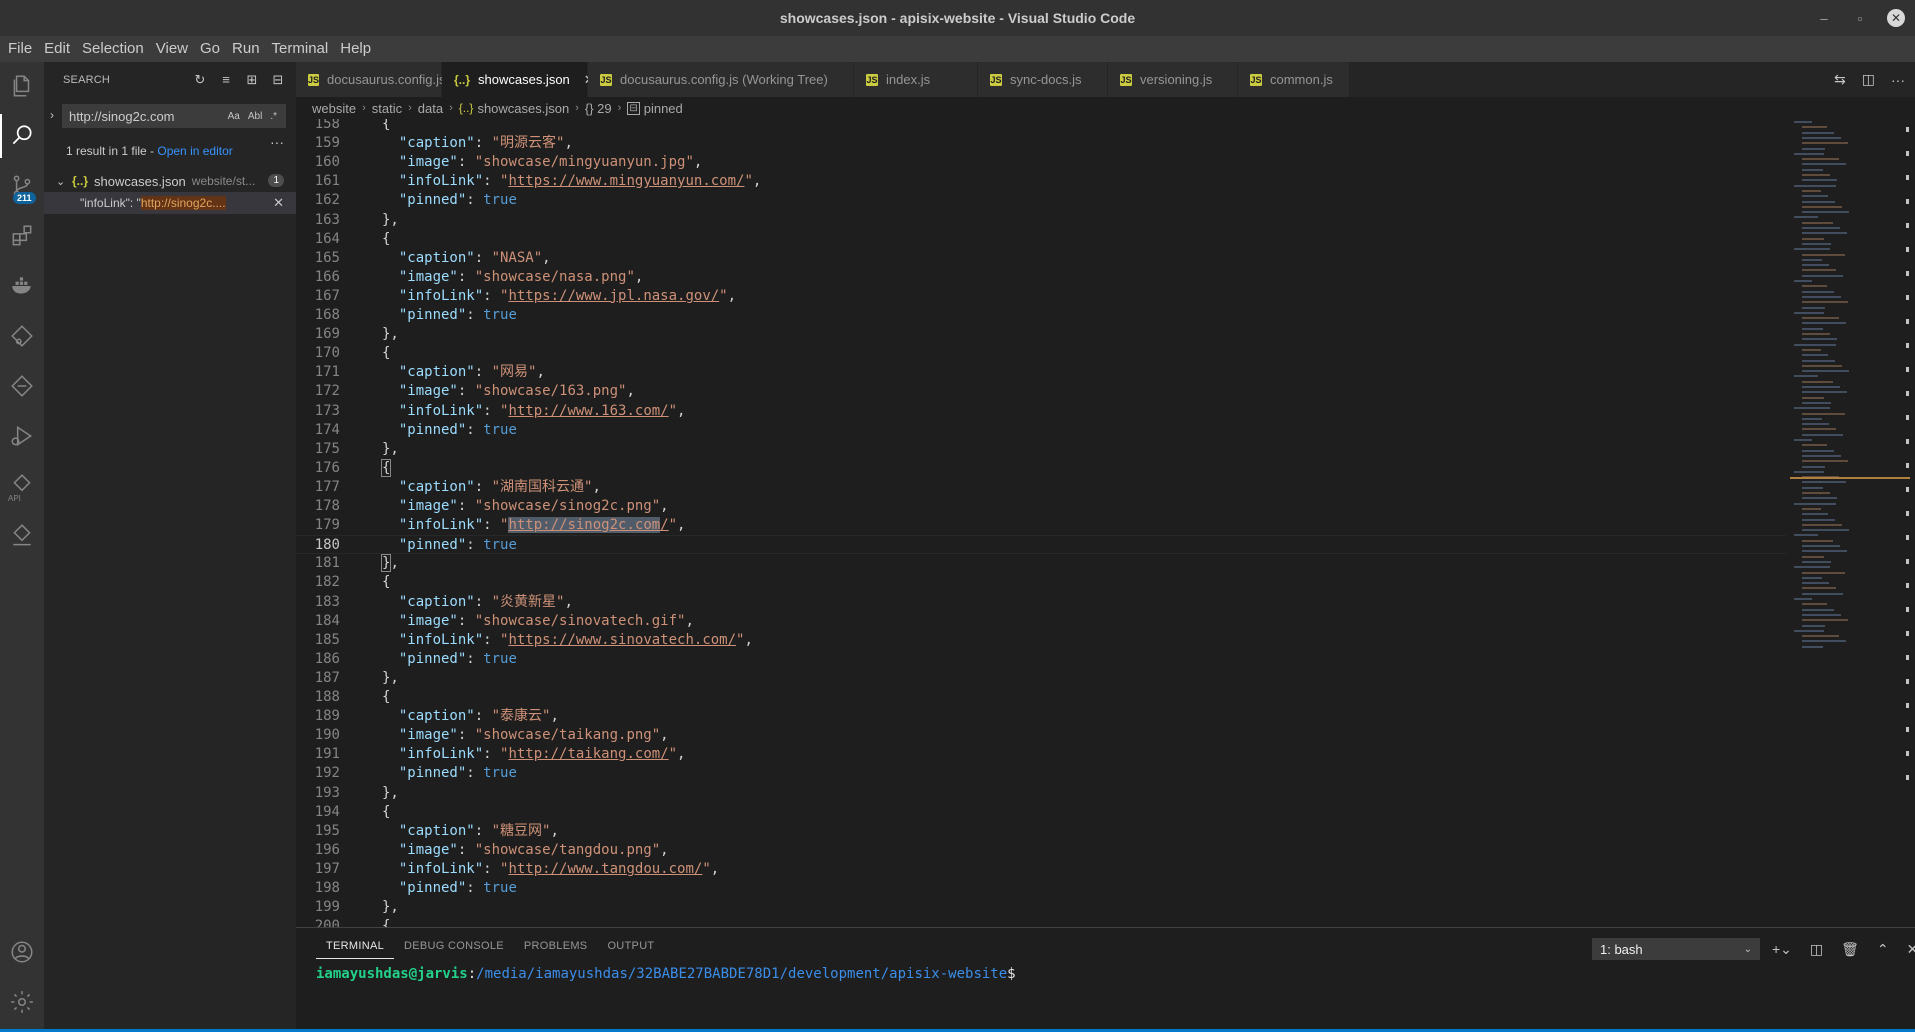  Describe the element at coordinates (454, 947) in the screenshot. I see `tab-debug-console: DEBUG CONSOLE` at that location.